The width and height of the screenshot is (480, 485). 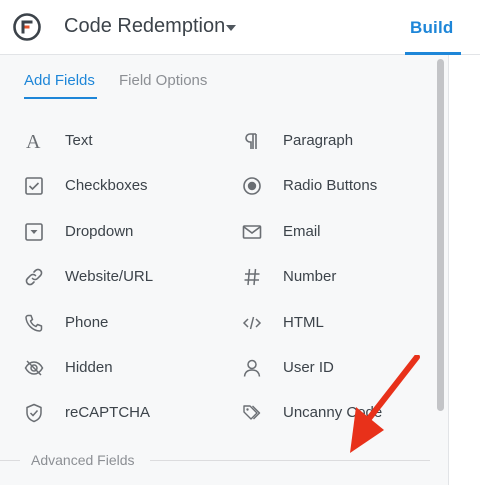 I want to click on hash-icon, so click(x=252, y=277).